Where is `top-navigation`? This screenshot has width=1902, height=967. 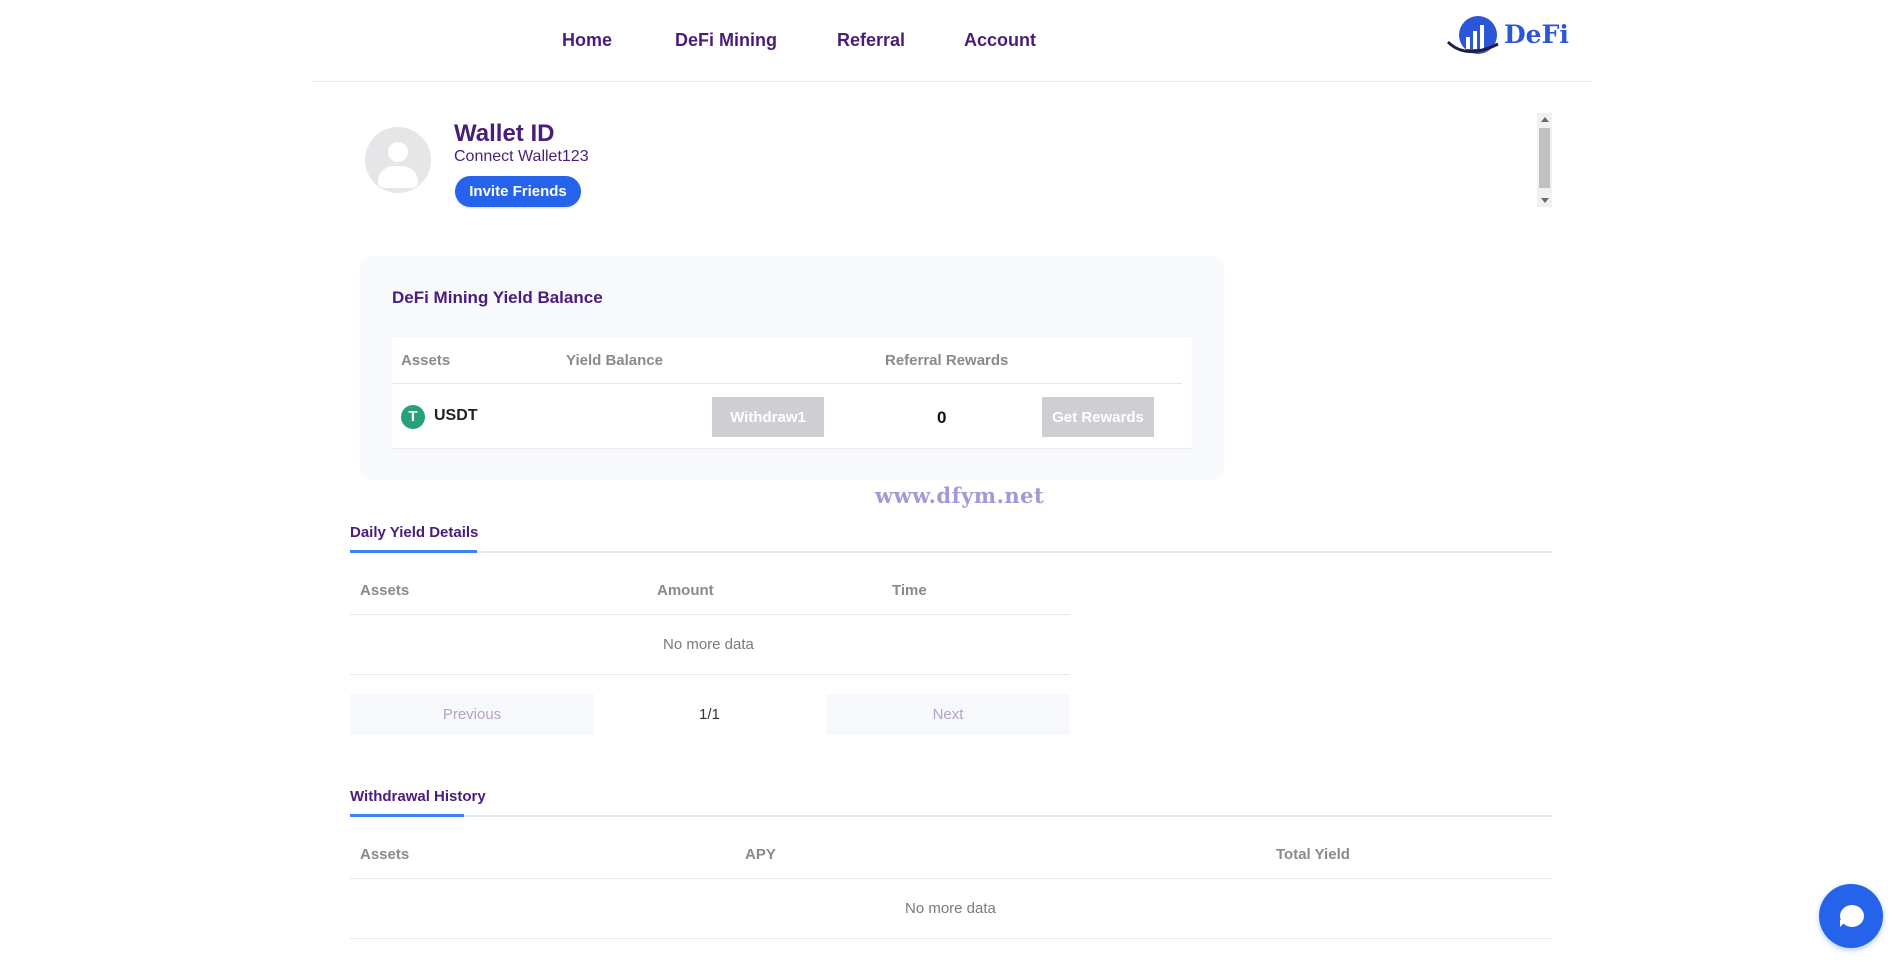
top-navigation is located at coordinates (952, 41).